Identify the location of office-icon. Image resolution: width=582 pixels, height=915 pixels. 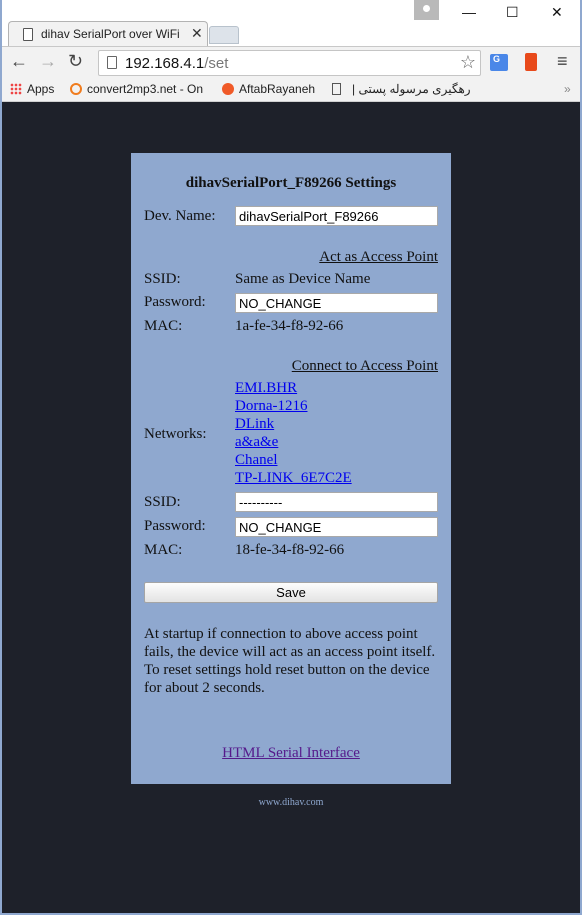
(531, 62).